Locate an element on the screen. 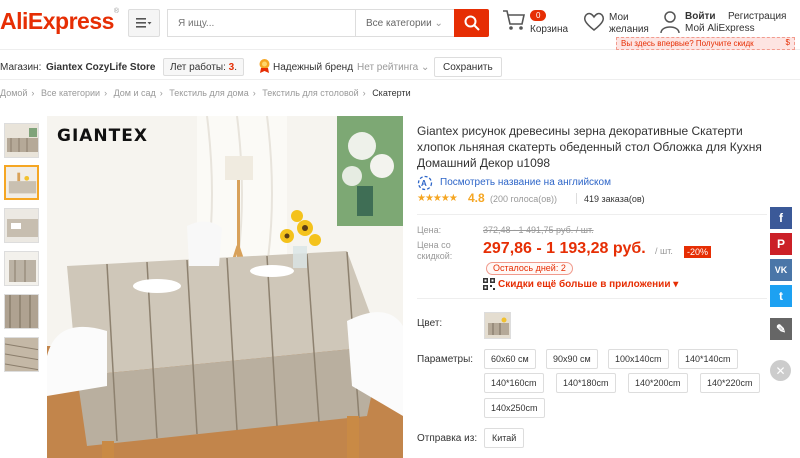 Image resolution: width=800 pixels, height=458 pixels. cart-icon is located at coordinates (514, 20).